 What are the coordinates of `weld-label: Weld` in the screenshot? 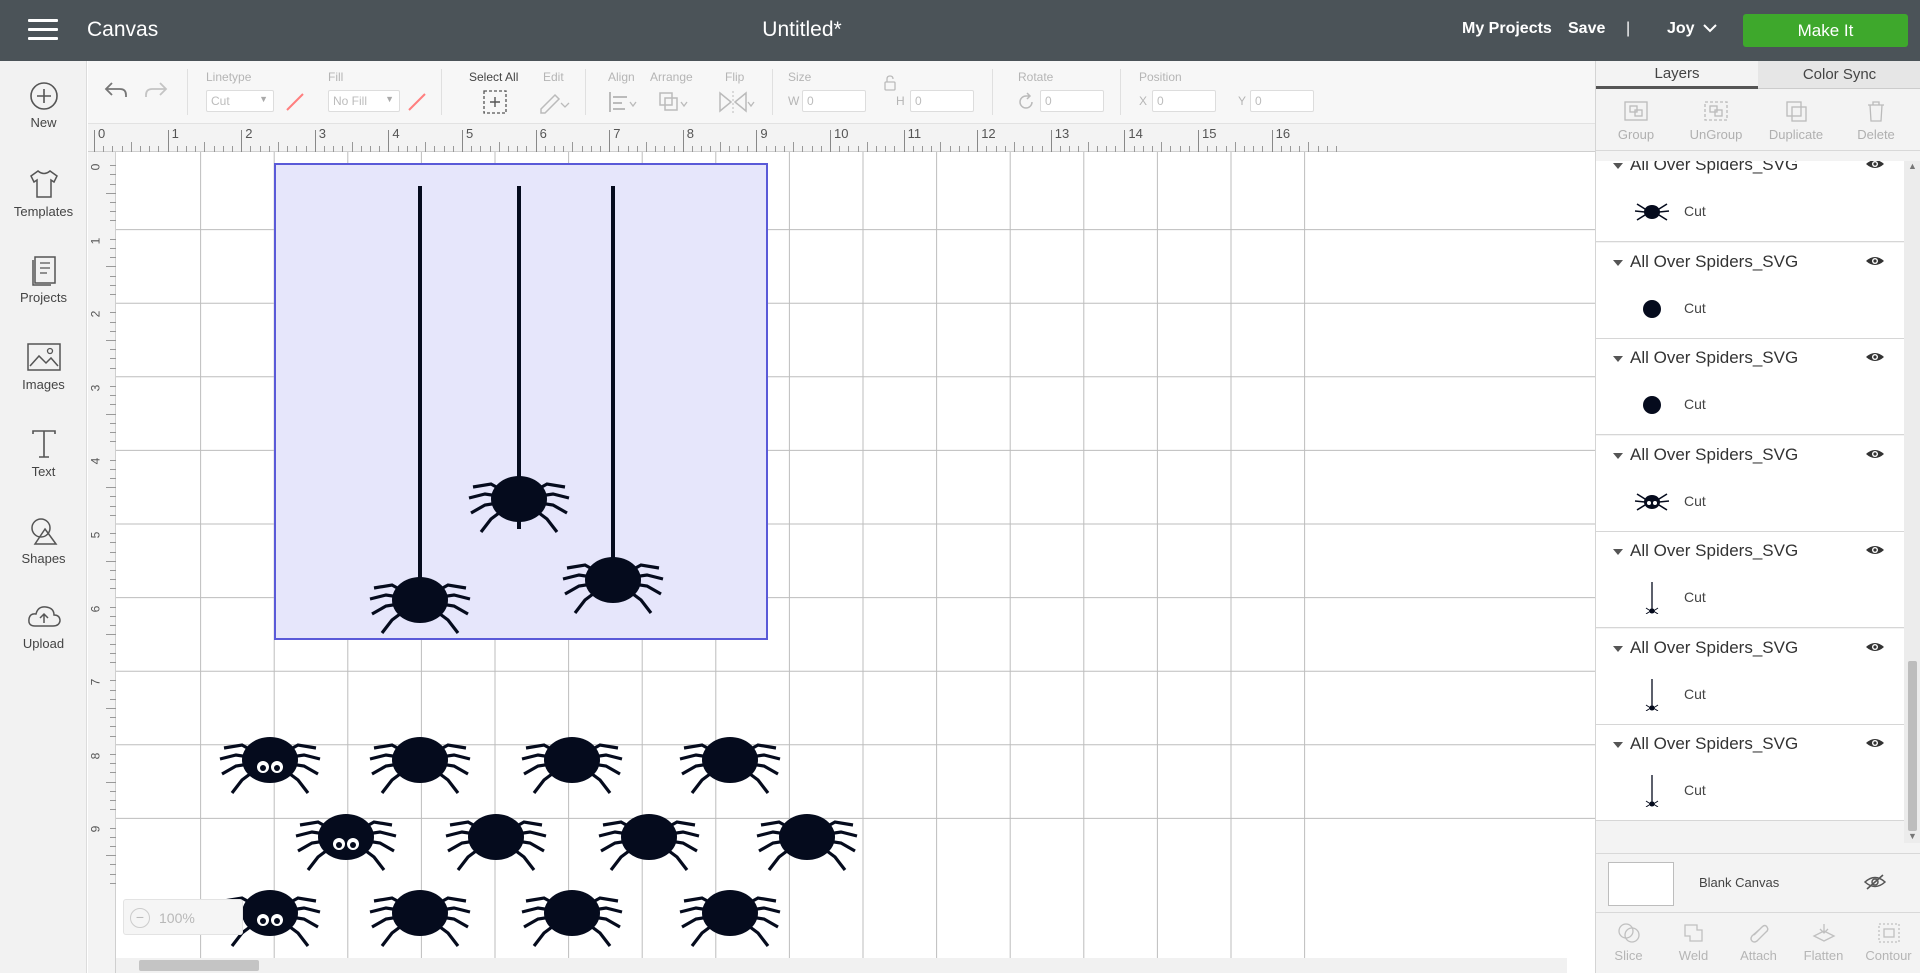 It's located at (1693, 955).